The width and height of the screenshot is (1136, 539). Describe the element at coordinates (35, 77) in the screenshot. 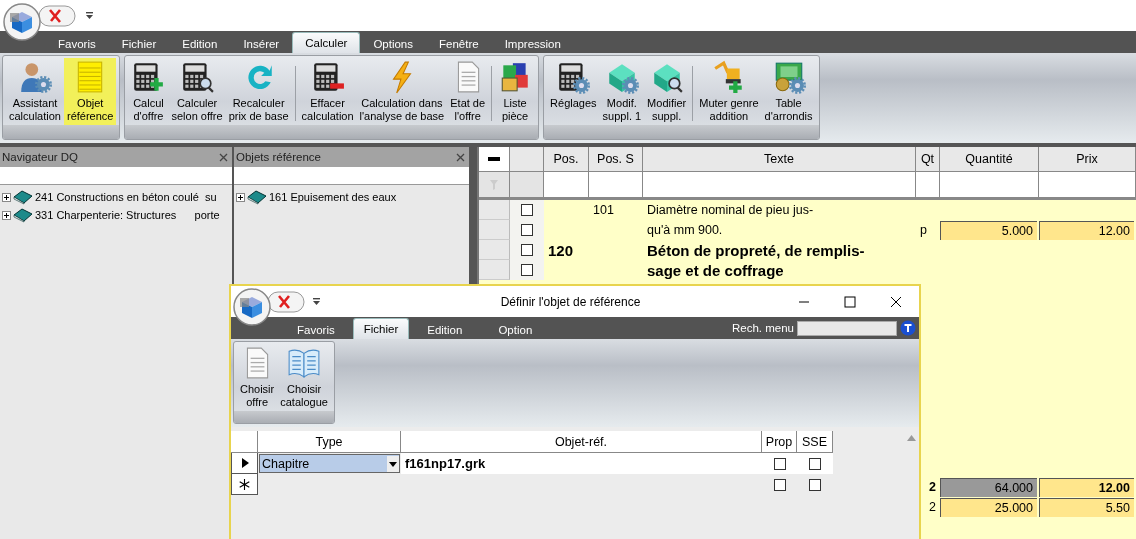

I see `person-gear-icon` at that location.